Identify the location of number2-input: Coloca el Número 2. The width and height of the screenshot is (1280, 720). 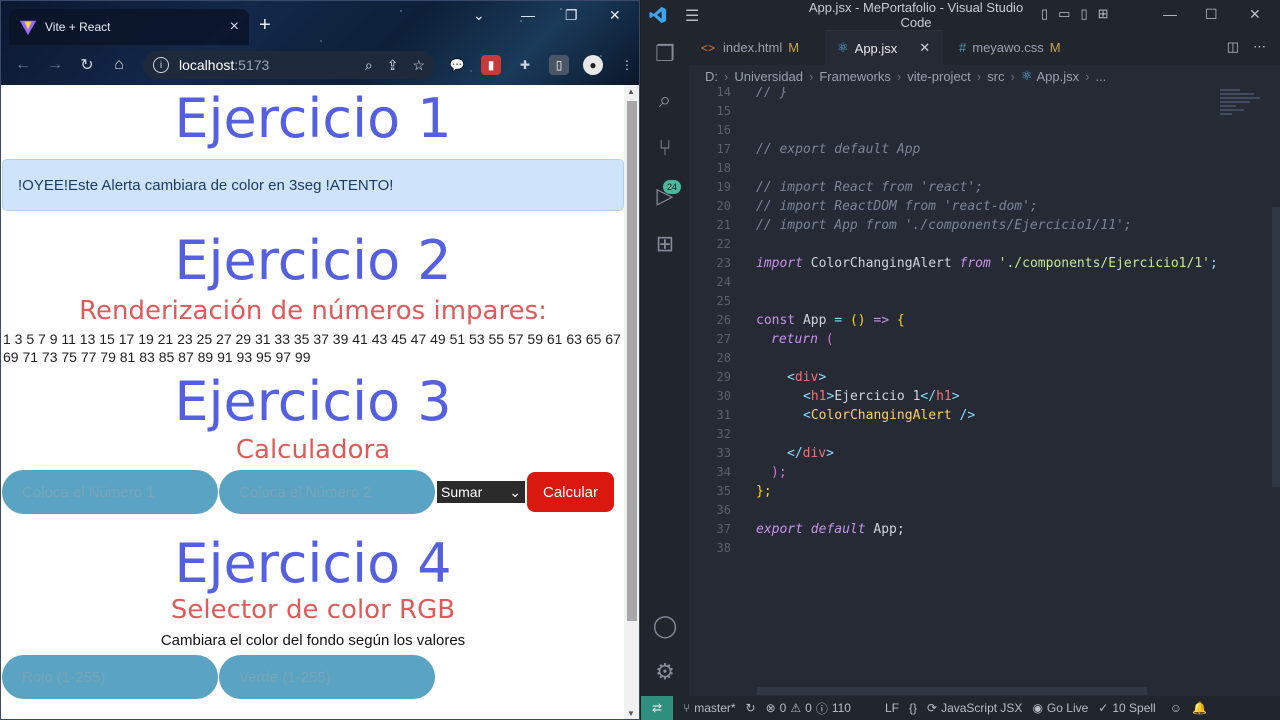
(327, 492).